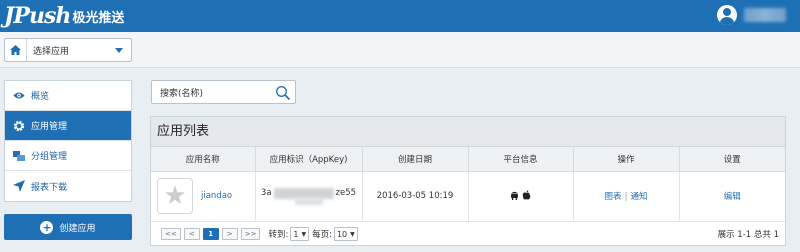  I want to click on app-name-link: jiandao, so click(216, 196).